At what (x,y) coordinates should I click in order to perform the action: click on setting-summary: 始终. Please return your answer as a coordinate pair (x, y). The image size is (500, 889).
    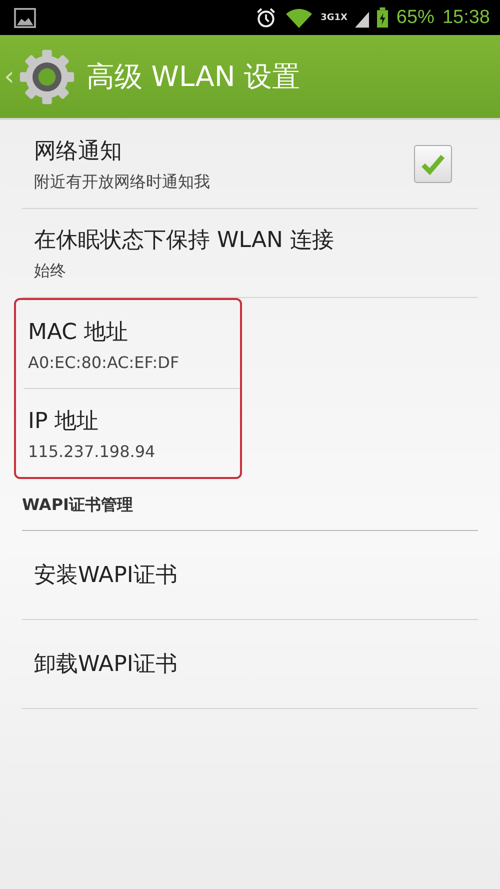
    Looking at the image, I should click on (50, 271).